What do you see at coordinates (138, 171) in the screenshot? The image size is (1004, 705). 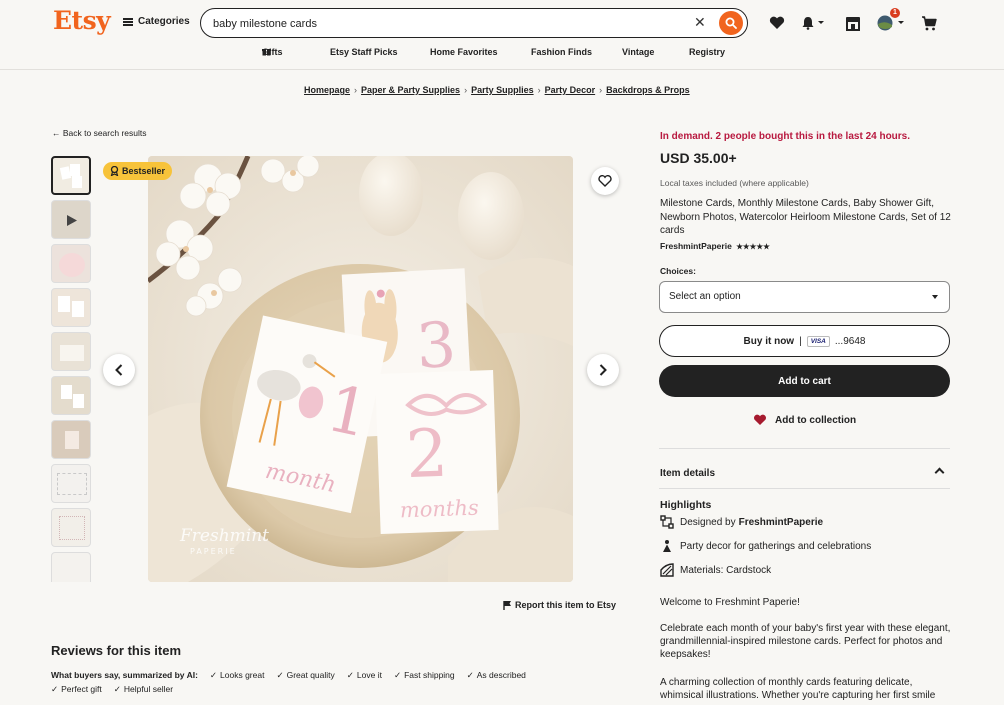 I see `bestseller-badge: Bestseller` at bounding box center [138, 171].